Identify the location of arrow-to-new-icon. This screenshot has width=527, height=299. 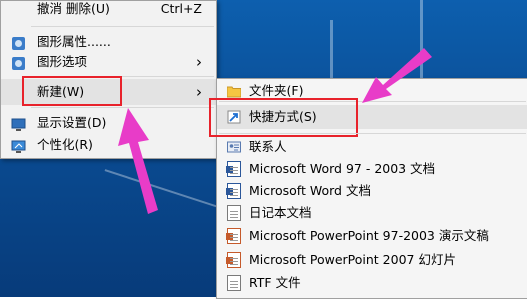
(138, 161).